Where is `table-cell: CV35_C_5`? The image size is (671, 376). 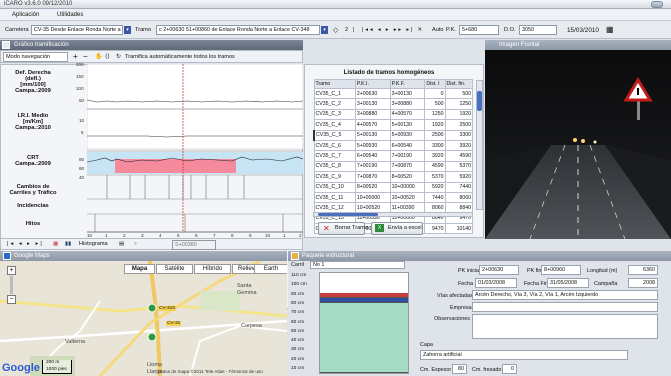 table-cell: CV35_C_5 is located at coordinates (334, 135).